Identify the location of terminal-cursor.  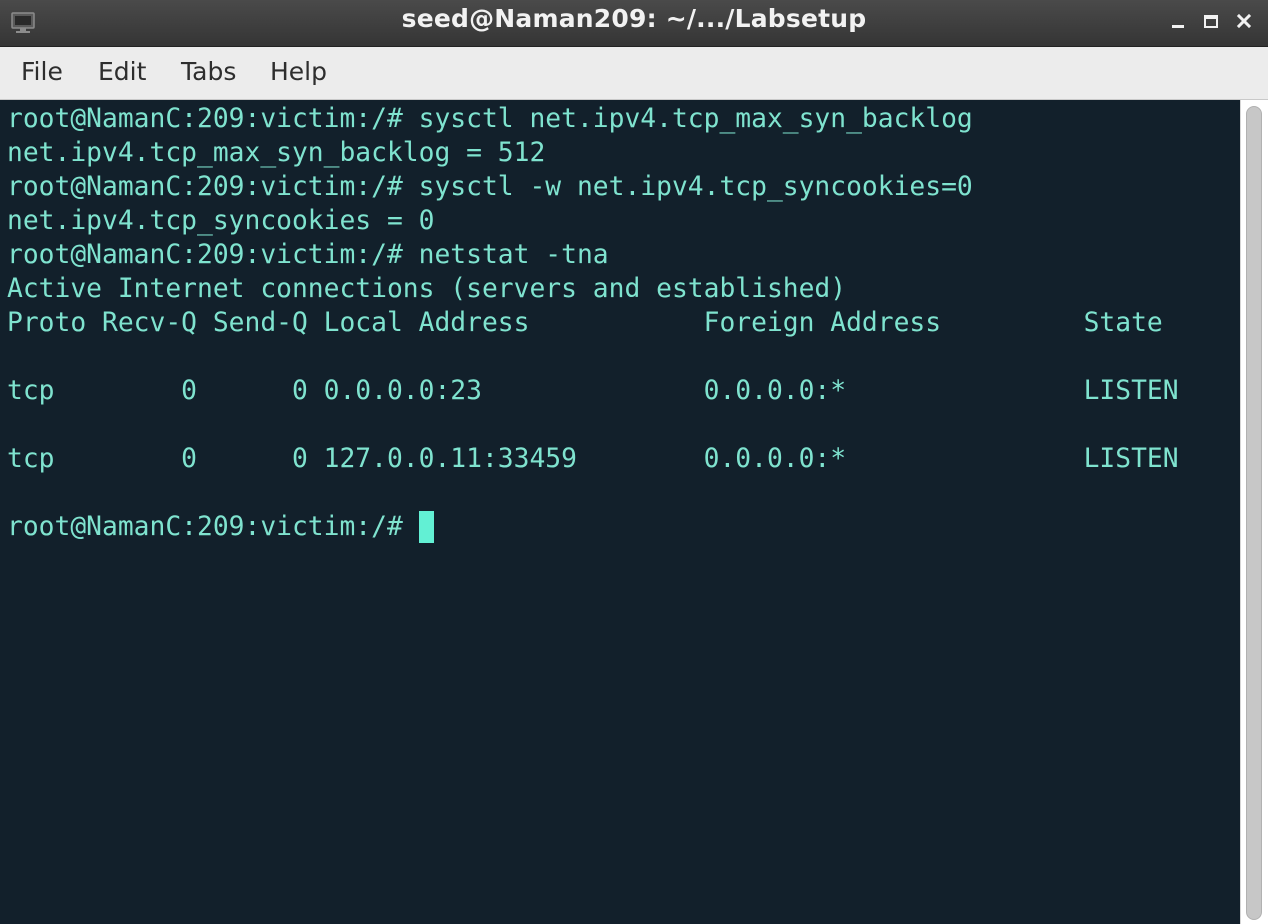
(426, 527).